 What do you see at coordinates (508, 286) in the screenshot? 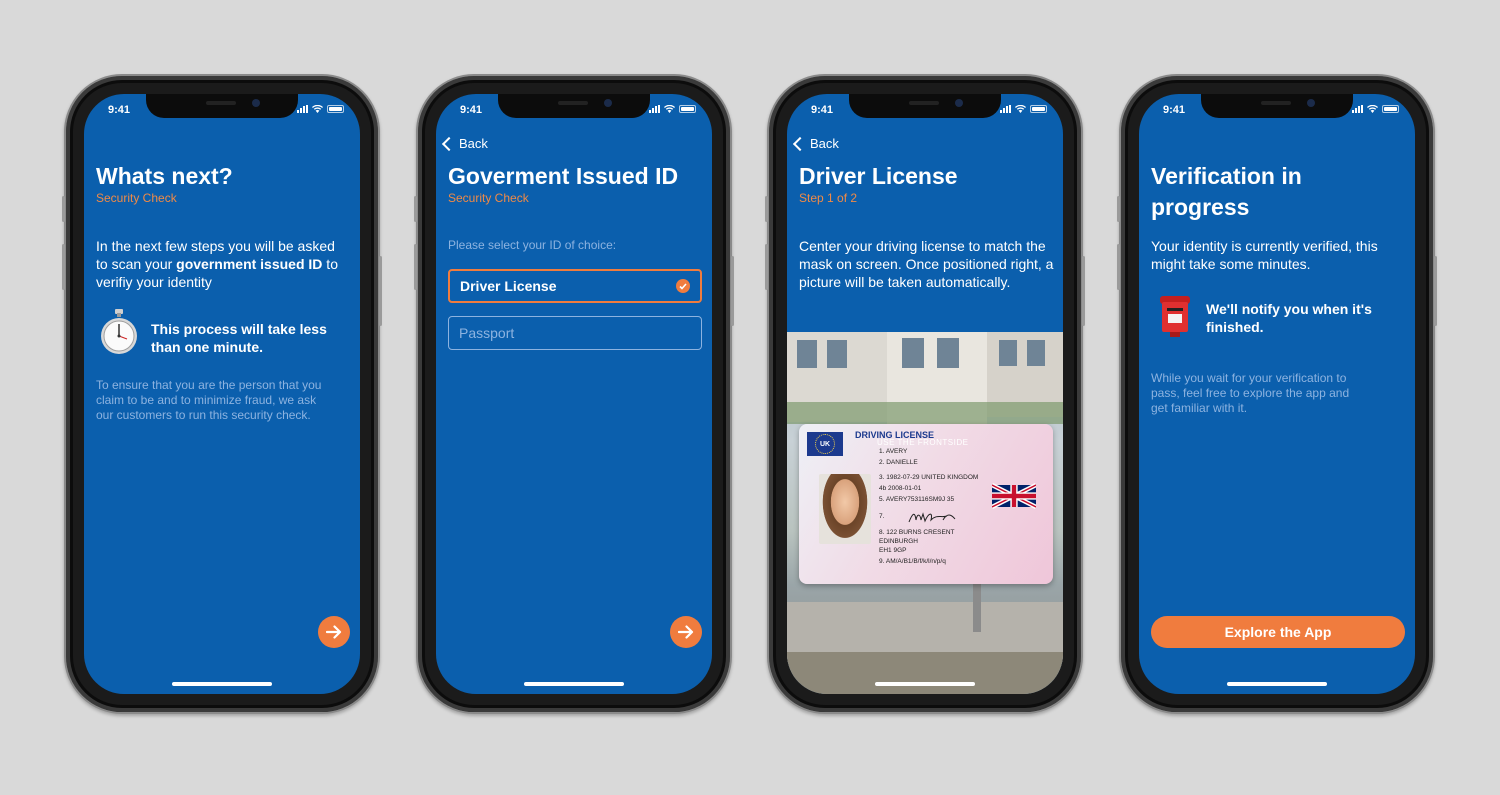
I see `option-label: Driver License` at bounding box center [508, 286].